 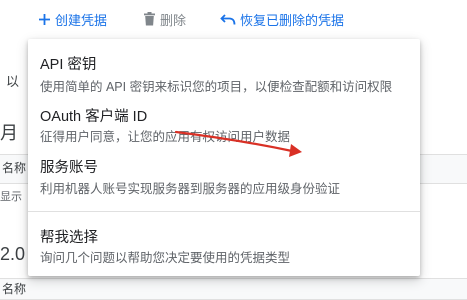 What do you see at coordinates (69, 238) in the screenshot?
I see `menu-item-title: 帮我选择` at bounding box center [69, 238].